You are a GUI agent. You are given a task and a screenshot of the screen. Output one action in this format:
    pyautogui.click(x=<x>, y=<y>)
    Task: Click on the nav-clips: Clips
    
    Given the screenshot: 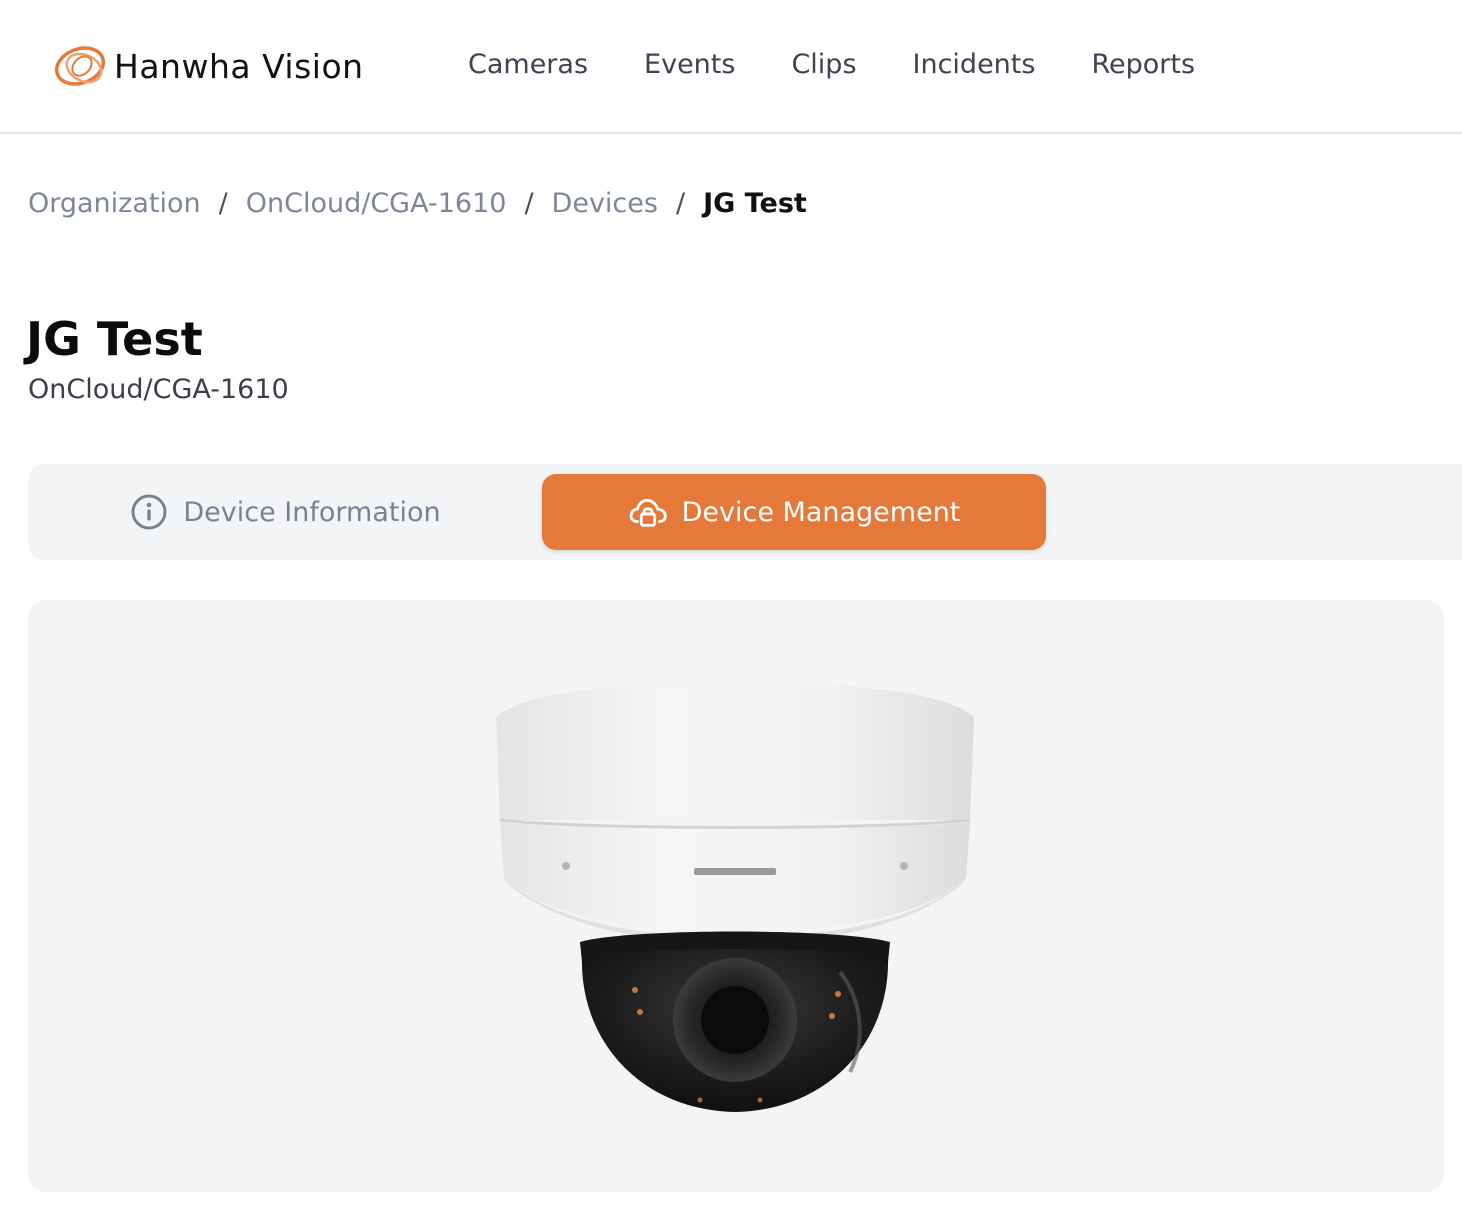 What is the action you would take?
    pyautogui.click(x=823, y=64)
    